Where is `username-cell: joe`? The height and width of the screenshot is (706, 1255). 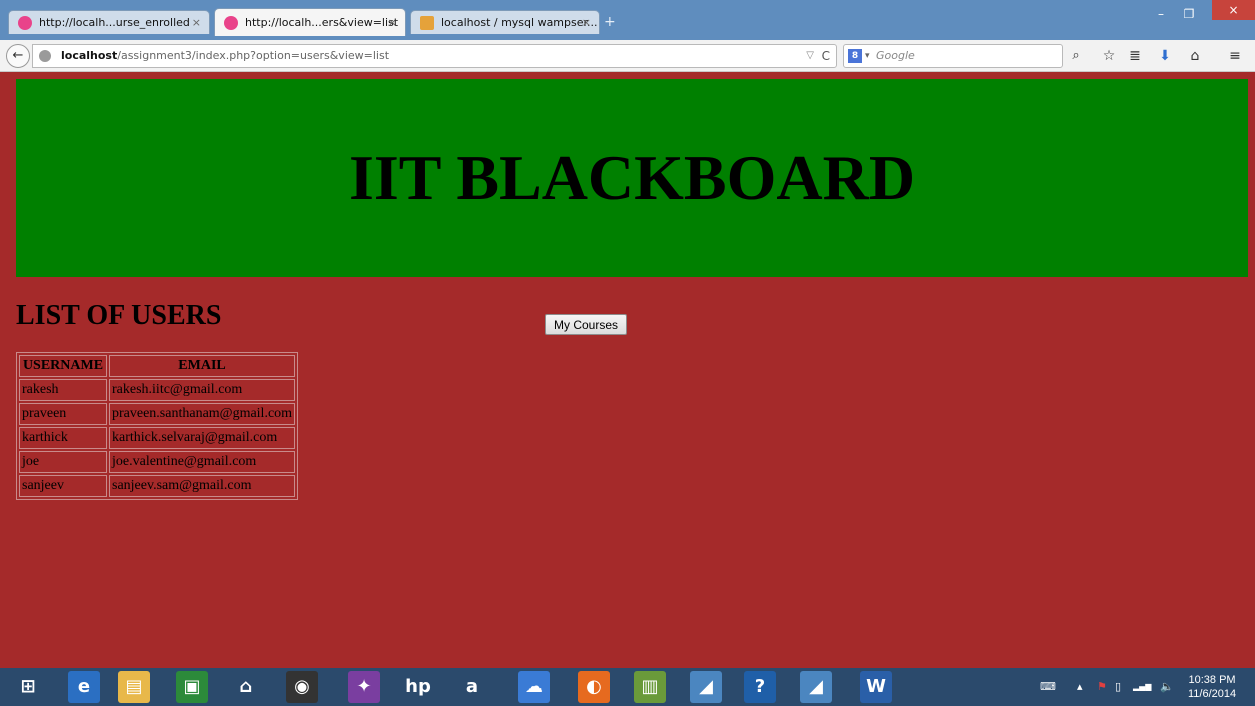
username-cell: joe is located at coordinates (63, 462).